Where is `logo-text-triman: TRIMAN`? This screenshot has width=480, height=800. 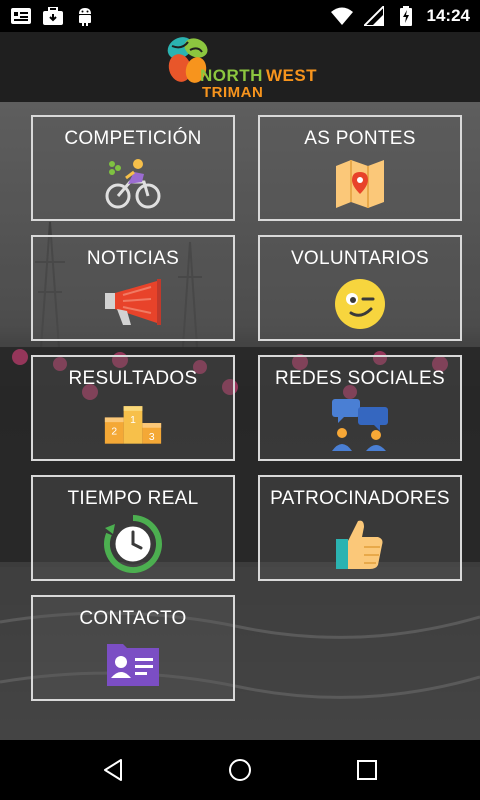
logo-text-triman: TRIMAN is located at coordinates (233, 92).